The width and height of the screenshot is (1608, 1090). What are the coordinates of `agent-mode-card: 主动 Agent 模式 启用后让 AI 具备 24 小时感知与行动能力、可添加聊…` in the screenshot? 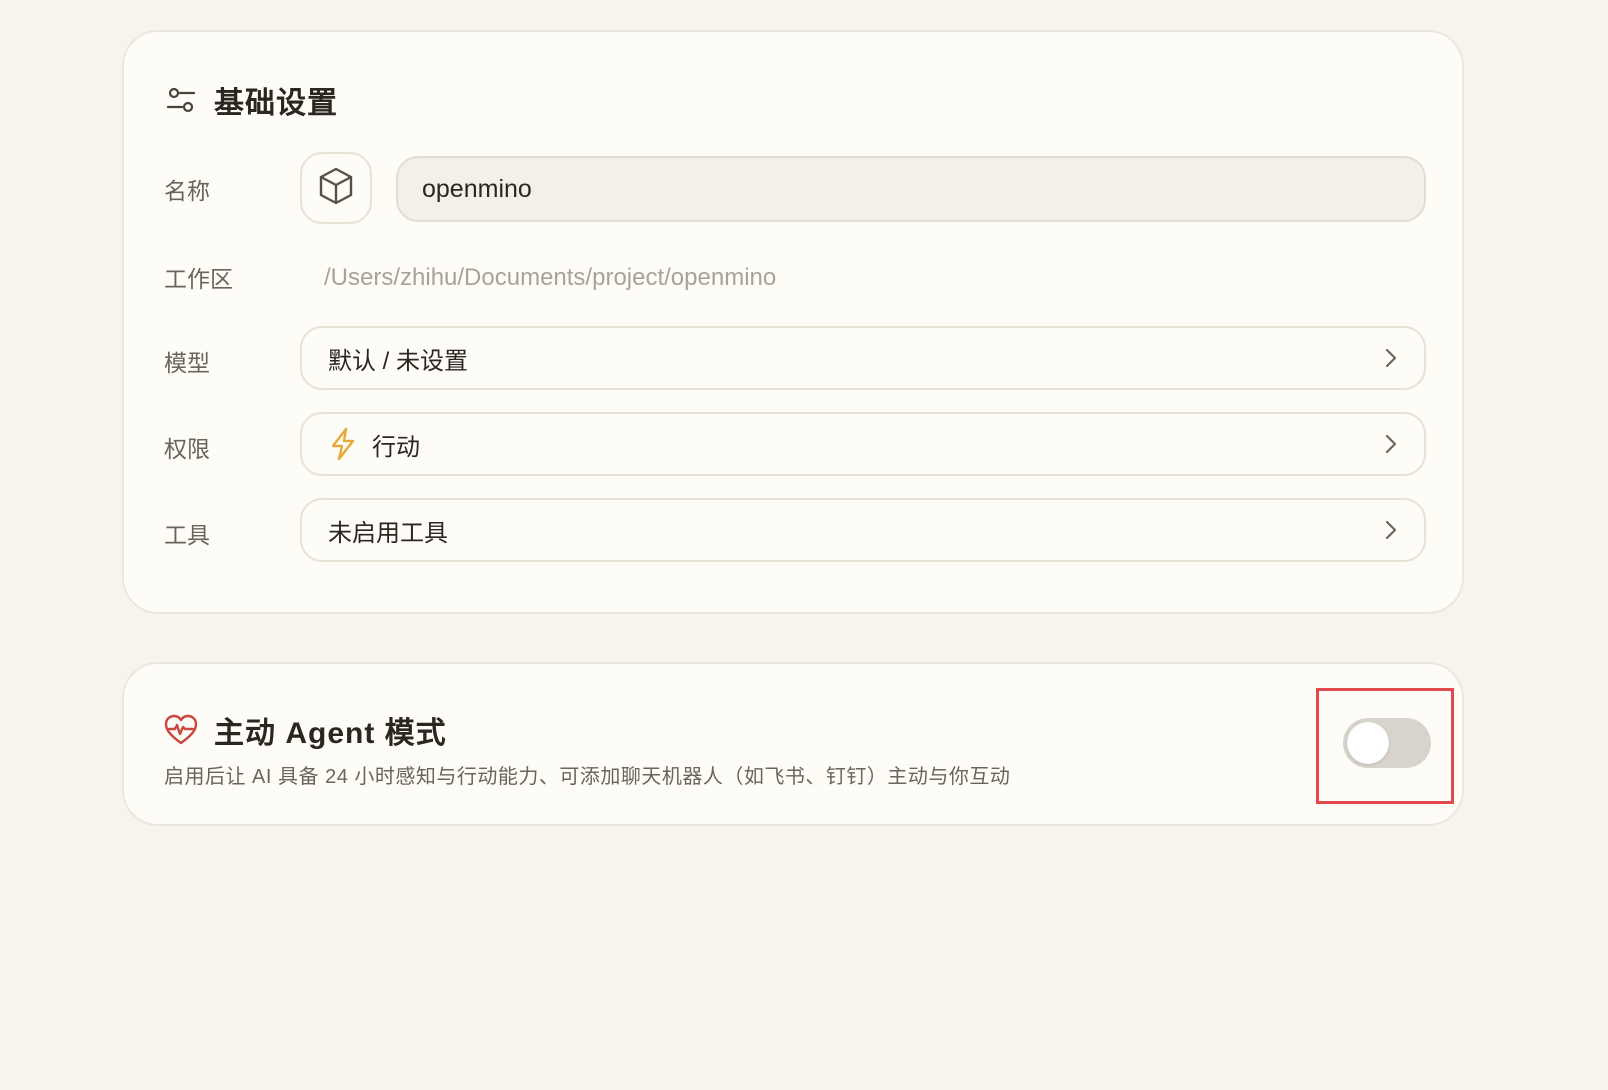 It's located at (793, 744).